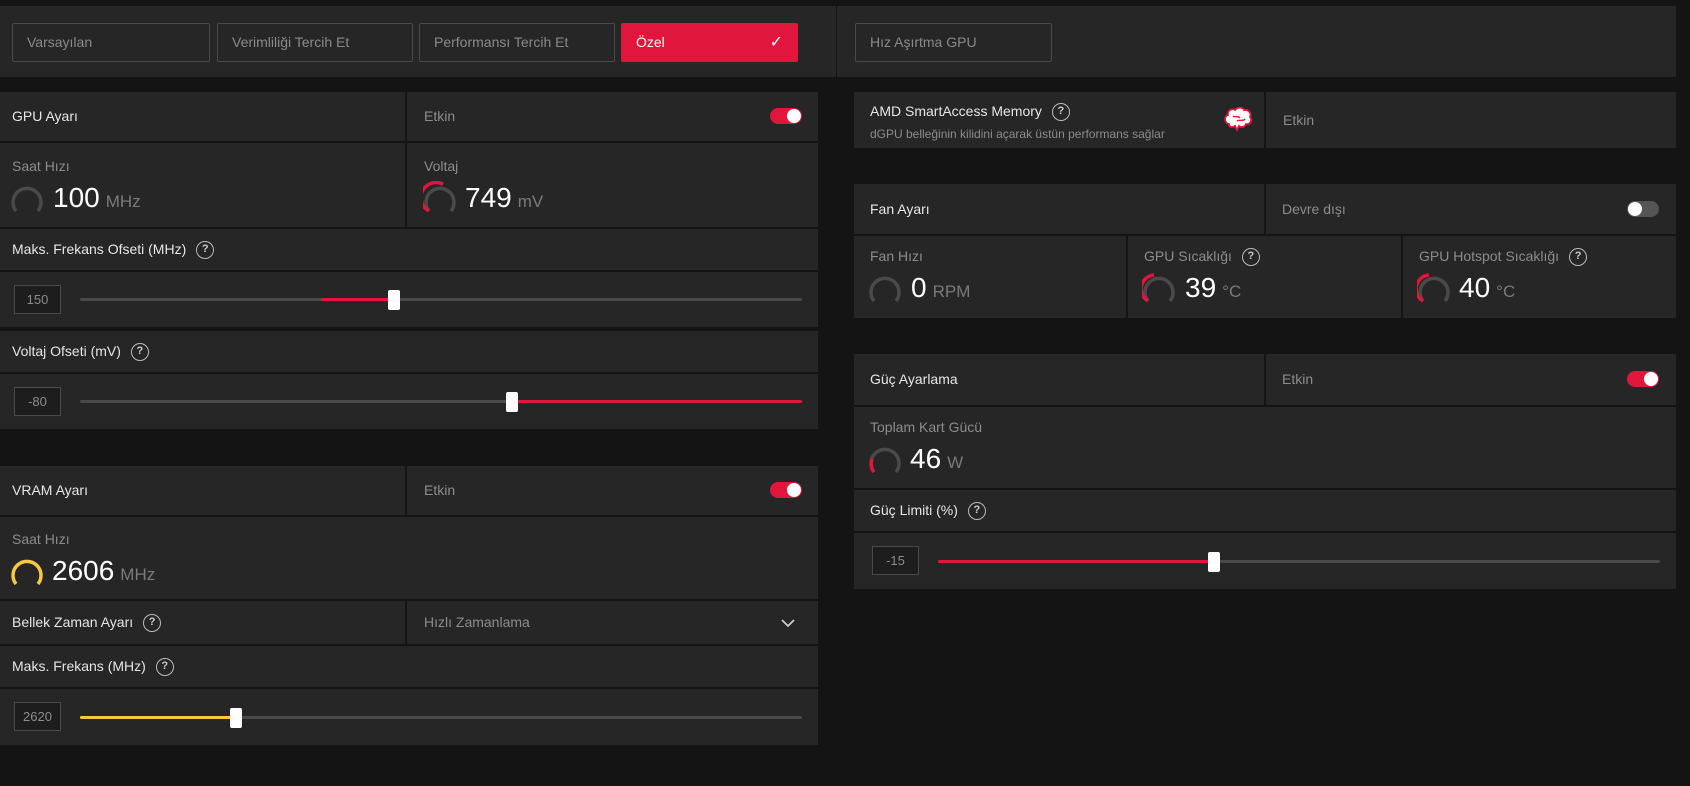 The image size is (1690, 786). What do you see at coordinates (441, 166) in the screenshot?
I see `voltage-label: Voltaj` at bounding box center [441, 166].